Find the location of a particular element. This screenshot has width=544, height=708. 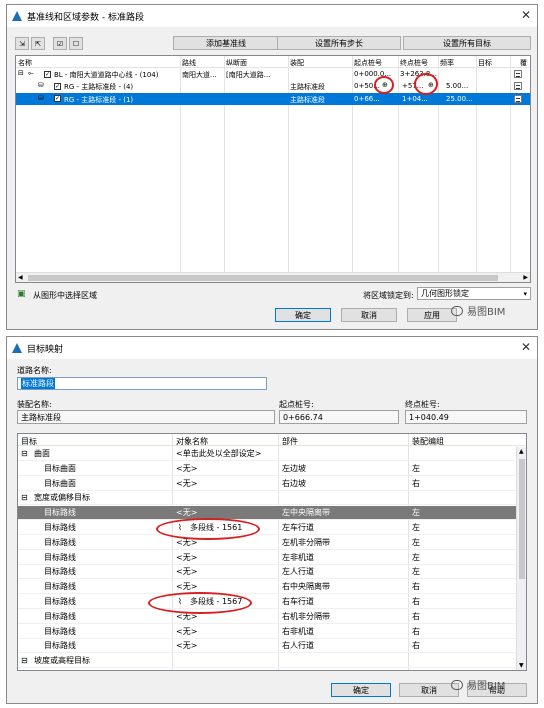

add-baseline-button: 添加基准线 is located at coordinates (226, 43).